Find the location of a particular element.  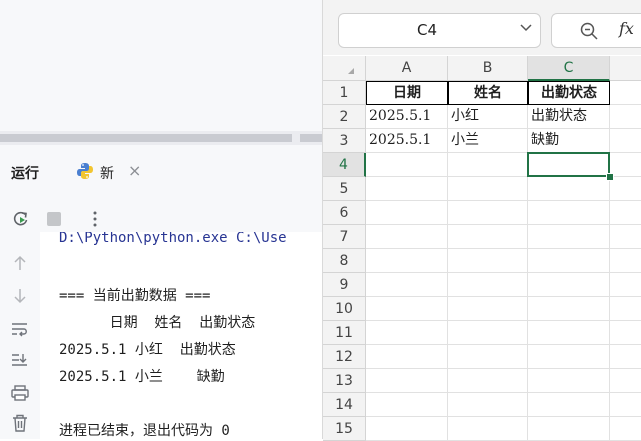

cell-c11 is located at coordinates (569, 333).